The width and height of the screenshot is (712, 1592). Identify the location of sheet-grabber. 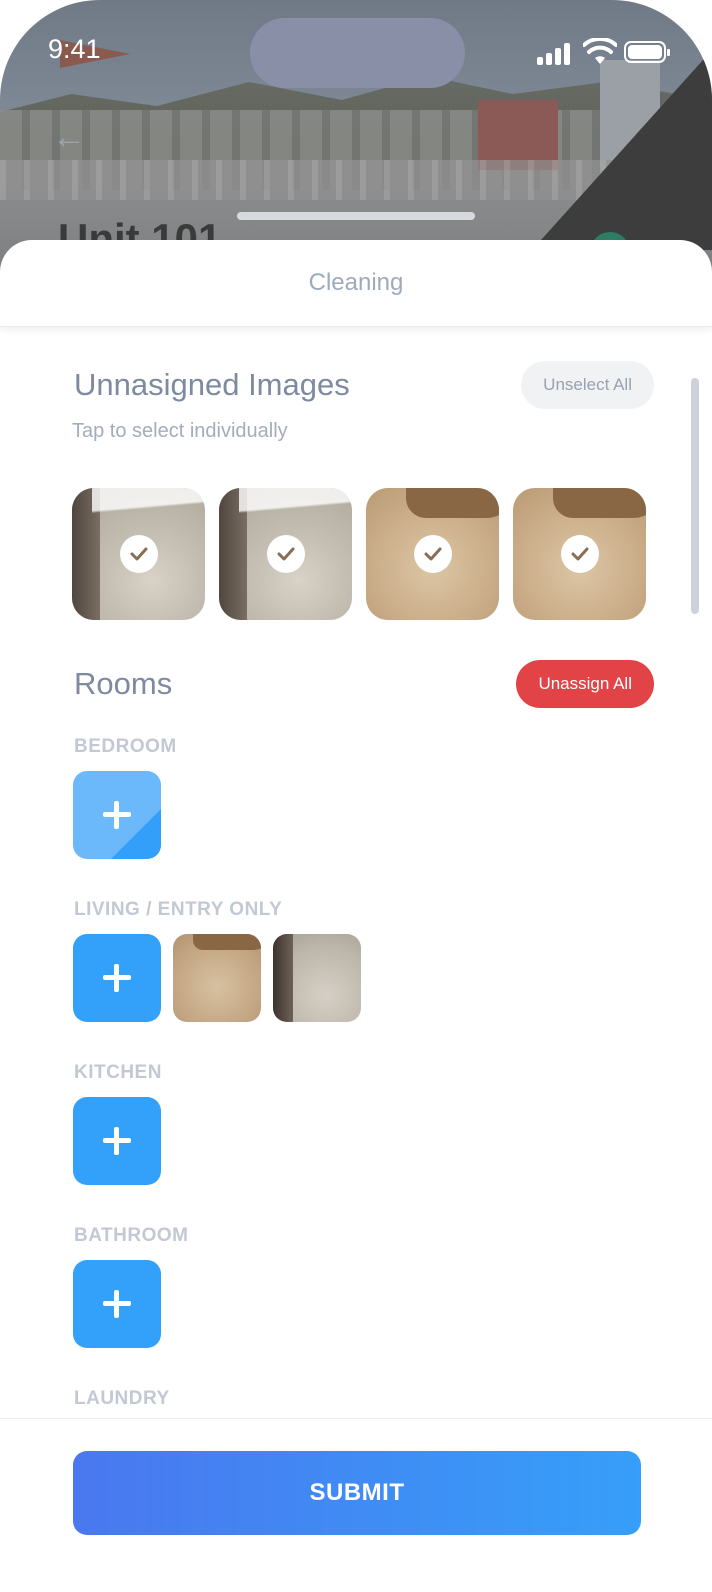
(356, 216).